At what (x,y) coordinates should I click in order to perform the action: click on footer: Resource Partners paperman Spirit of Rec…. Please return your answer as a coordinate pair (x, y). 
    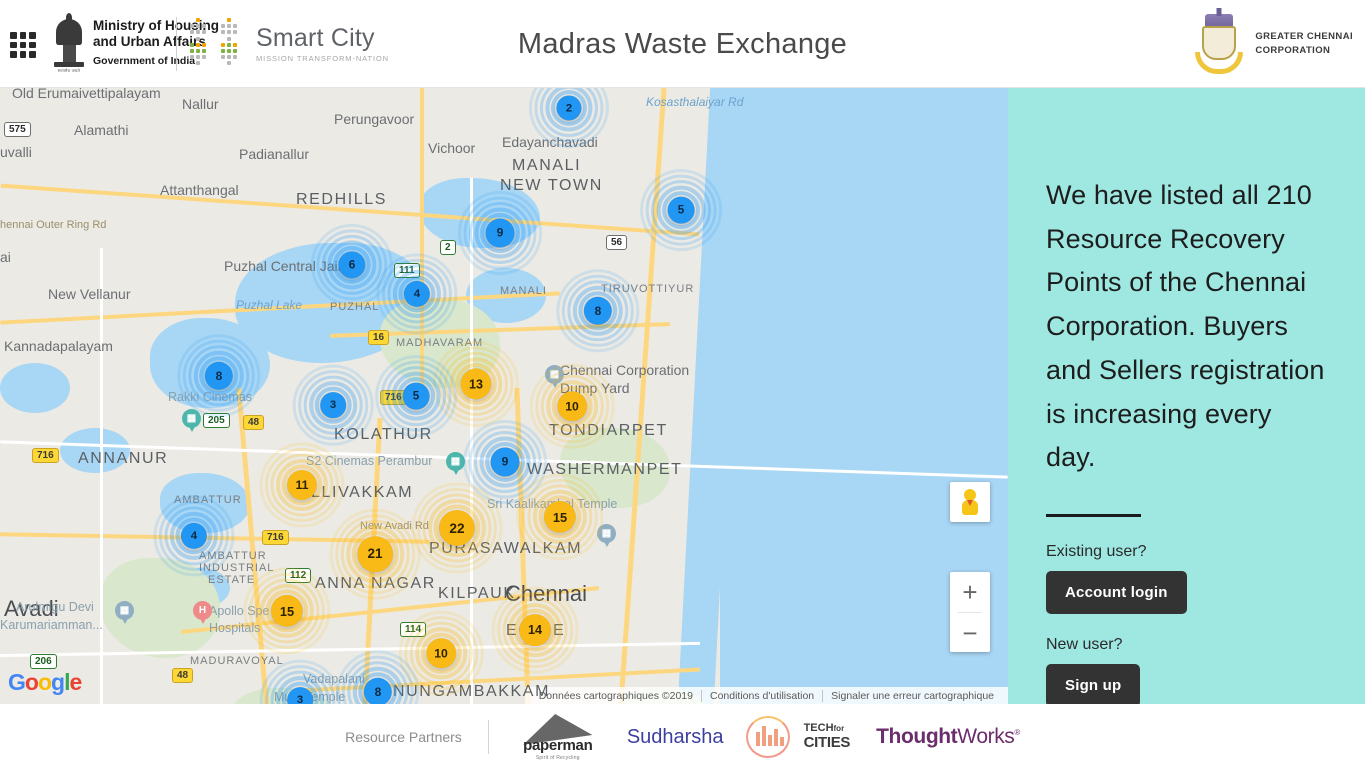
    Looking at the image, I should click on (682, 737).